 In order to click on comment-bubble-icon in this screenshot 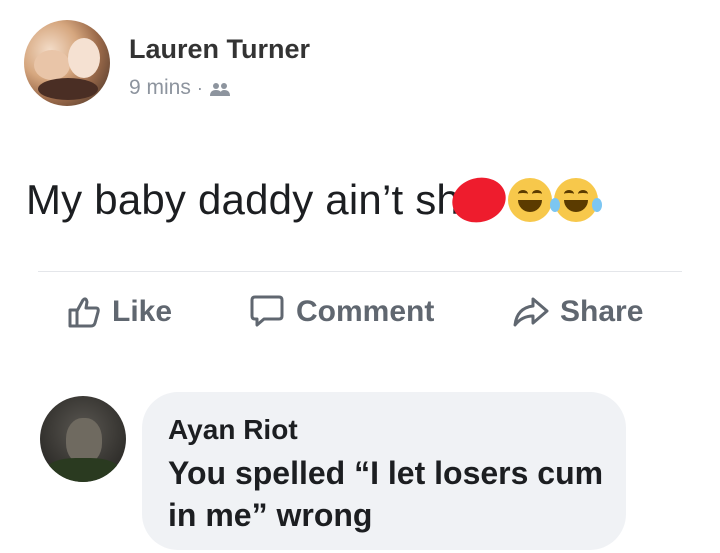, I will do `click(267, 311)`.